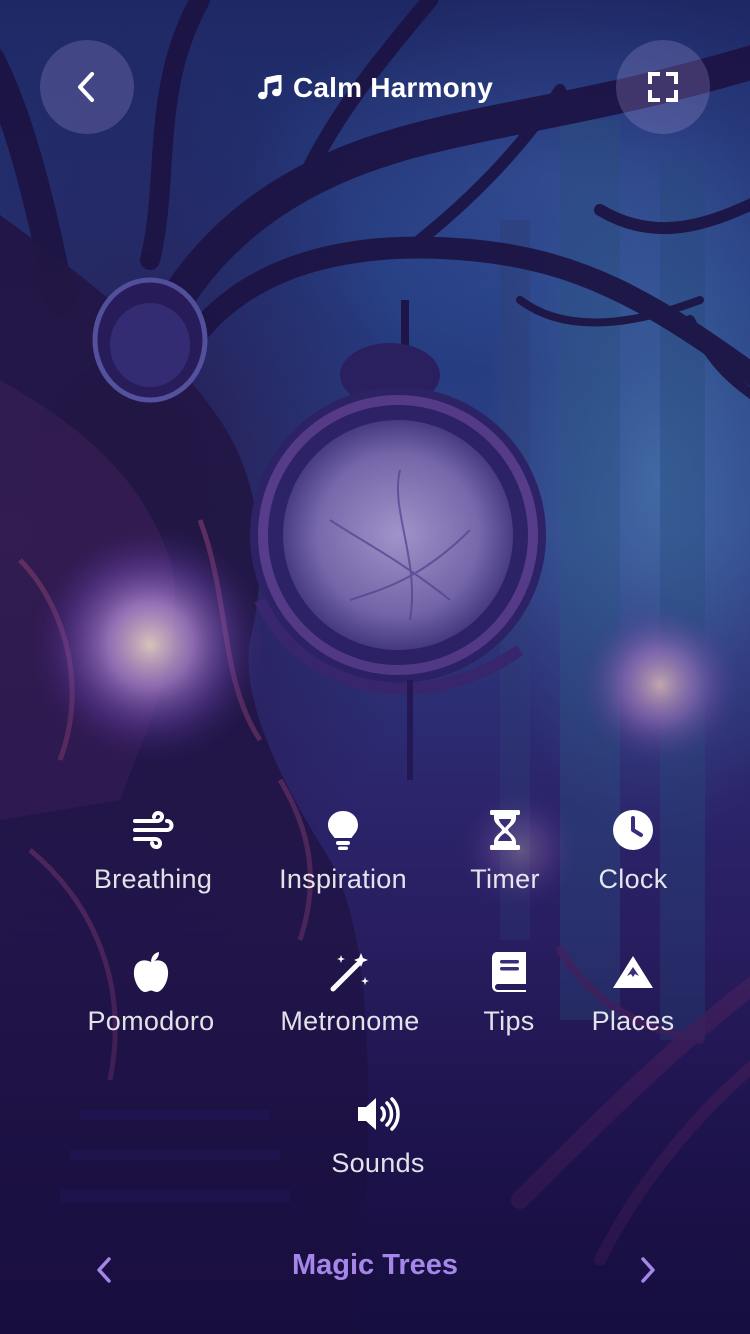 Image resolution: width=750 pixels, height=1334 pixels. I want to click on feature-label: Timer, so click(505, 879).